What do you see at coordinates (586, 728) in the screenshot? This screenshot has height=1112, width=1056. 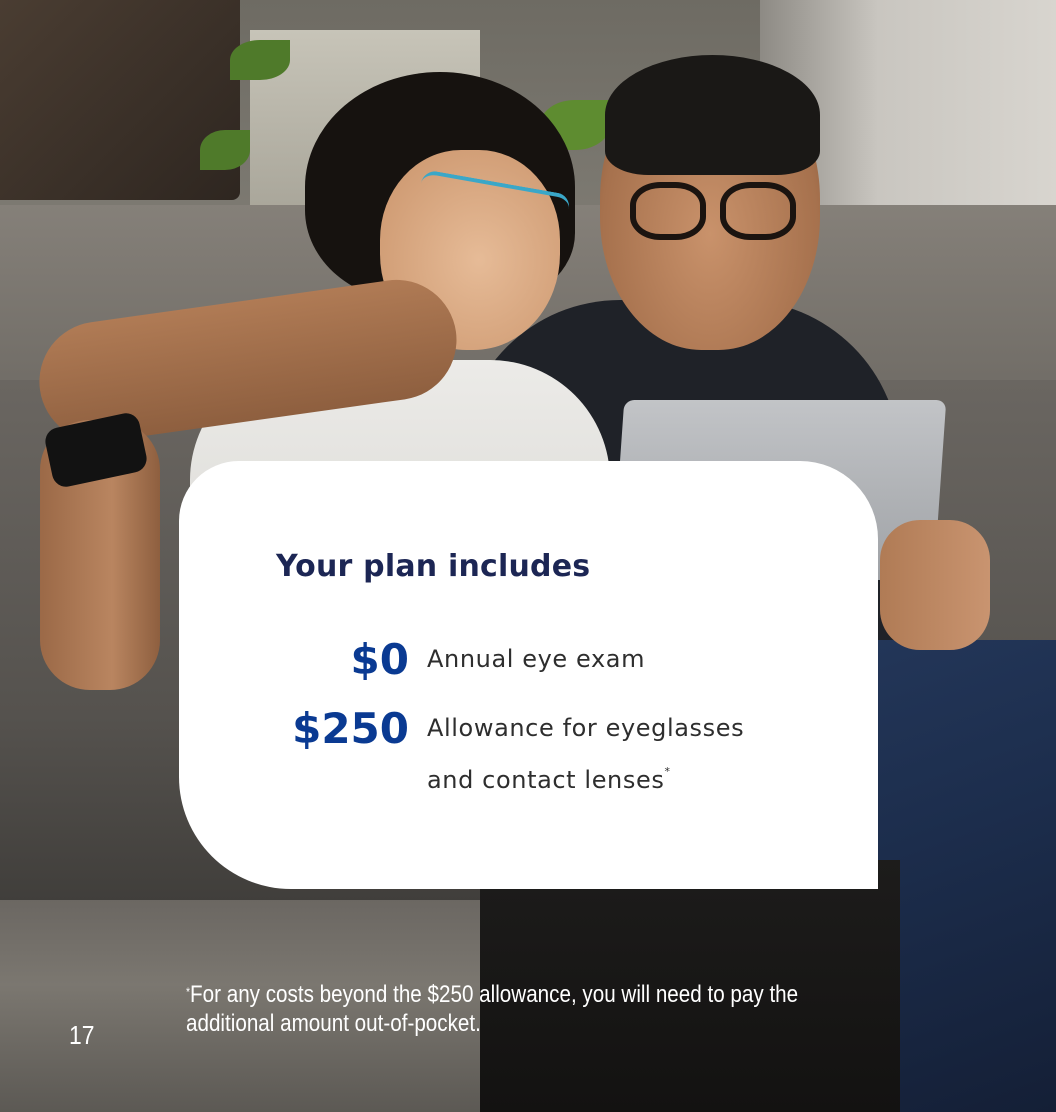 I see `benefit-description-line: Allowance for eyeglasses` at bounding box center [586, 728].